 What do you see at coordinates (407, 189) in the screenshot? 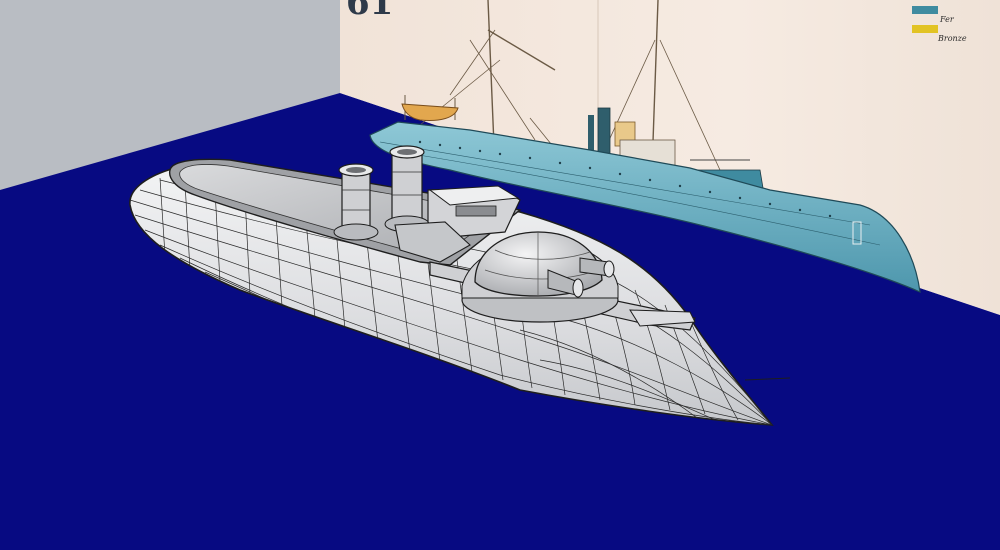
I see `model-funnel-rear` at bounding box center [407, 189].